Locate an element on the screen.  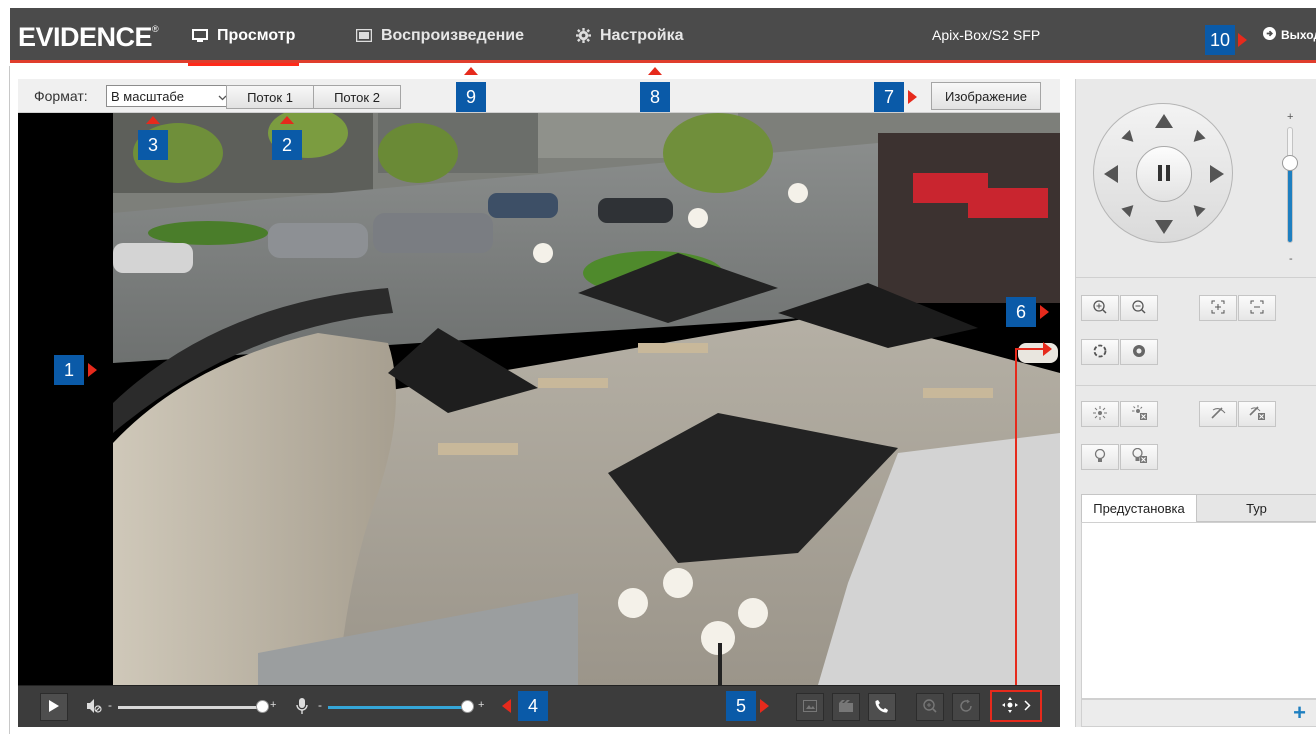
microphone-icon is located at coordinates (302, 707).